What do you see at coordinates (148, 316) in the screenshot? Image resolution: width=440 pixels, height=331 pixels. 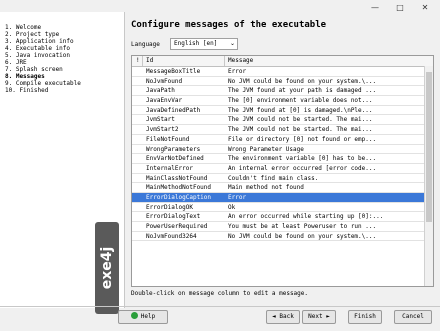 I see `help-button-label: Help` at bounding box center [148, 316].